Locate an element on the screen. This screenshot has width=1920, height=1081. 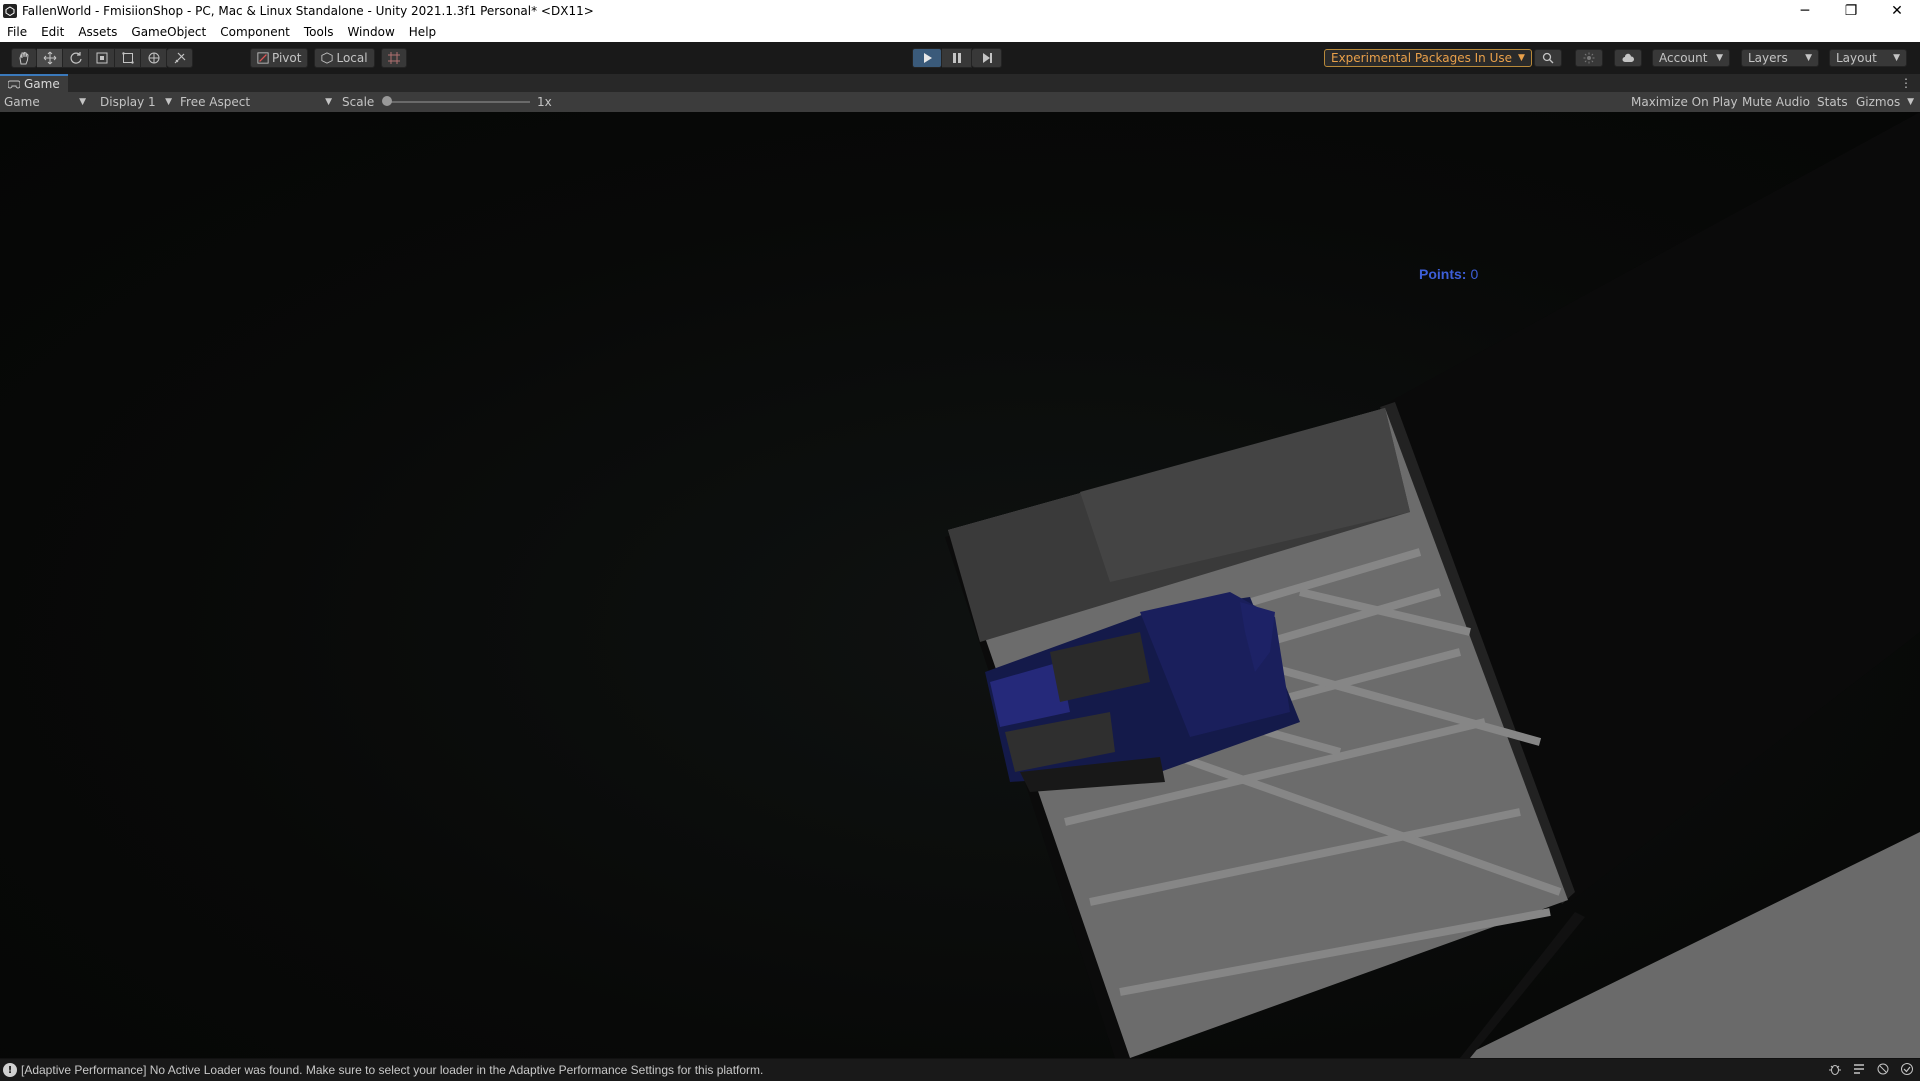
experimental-packages-button: Experimental Packages In Use ▼ is located at coordinates (1428, 58).